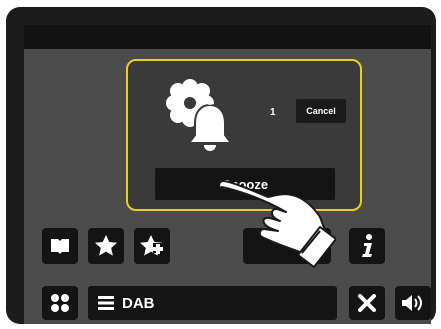 The height and width of the screenshot is (329, 441). I want to click on cancel-button: Cancel, so click(321, 111).